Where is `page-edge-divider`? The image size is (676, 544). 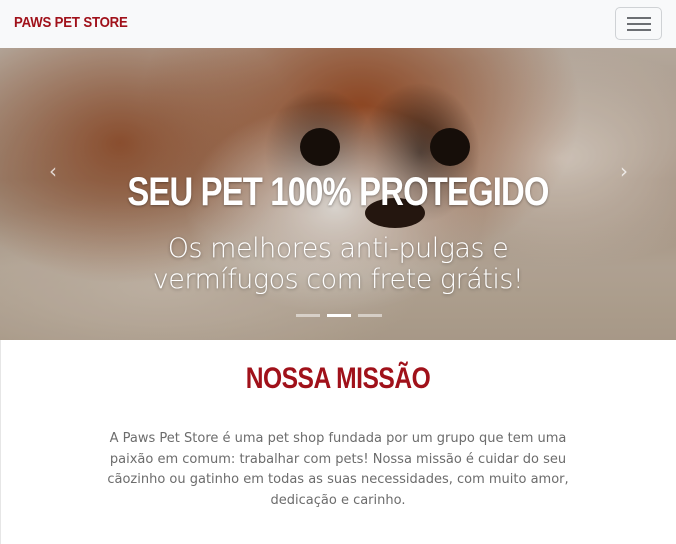 page-edge-divider is located at coordinates (0, 442).